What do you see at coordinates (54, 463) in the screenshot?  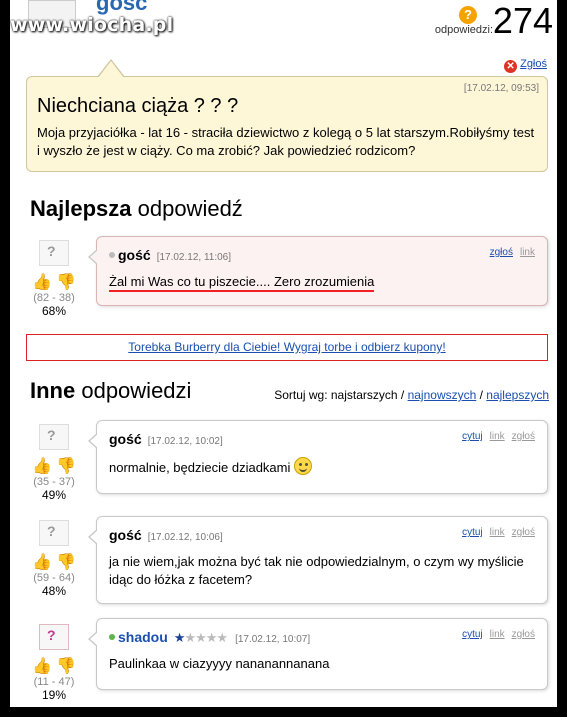 I see `vote-box: ? 👍 👎 (35 - 37) 49%` at bounding box center [54, 463].